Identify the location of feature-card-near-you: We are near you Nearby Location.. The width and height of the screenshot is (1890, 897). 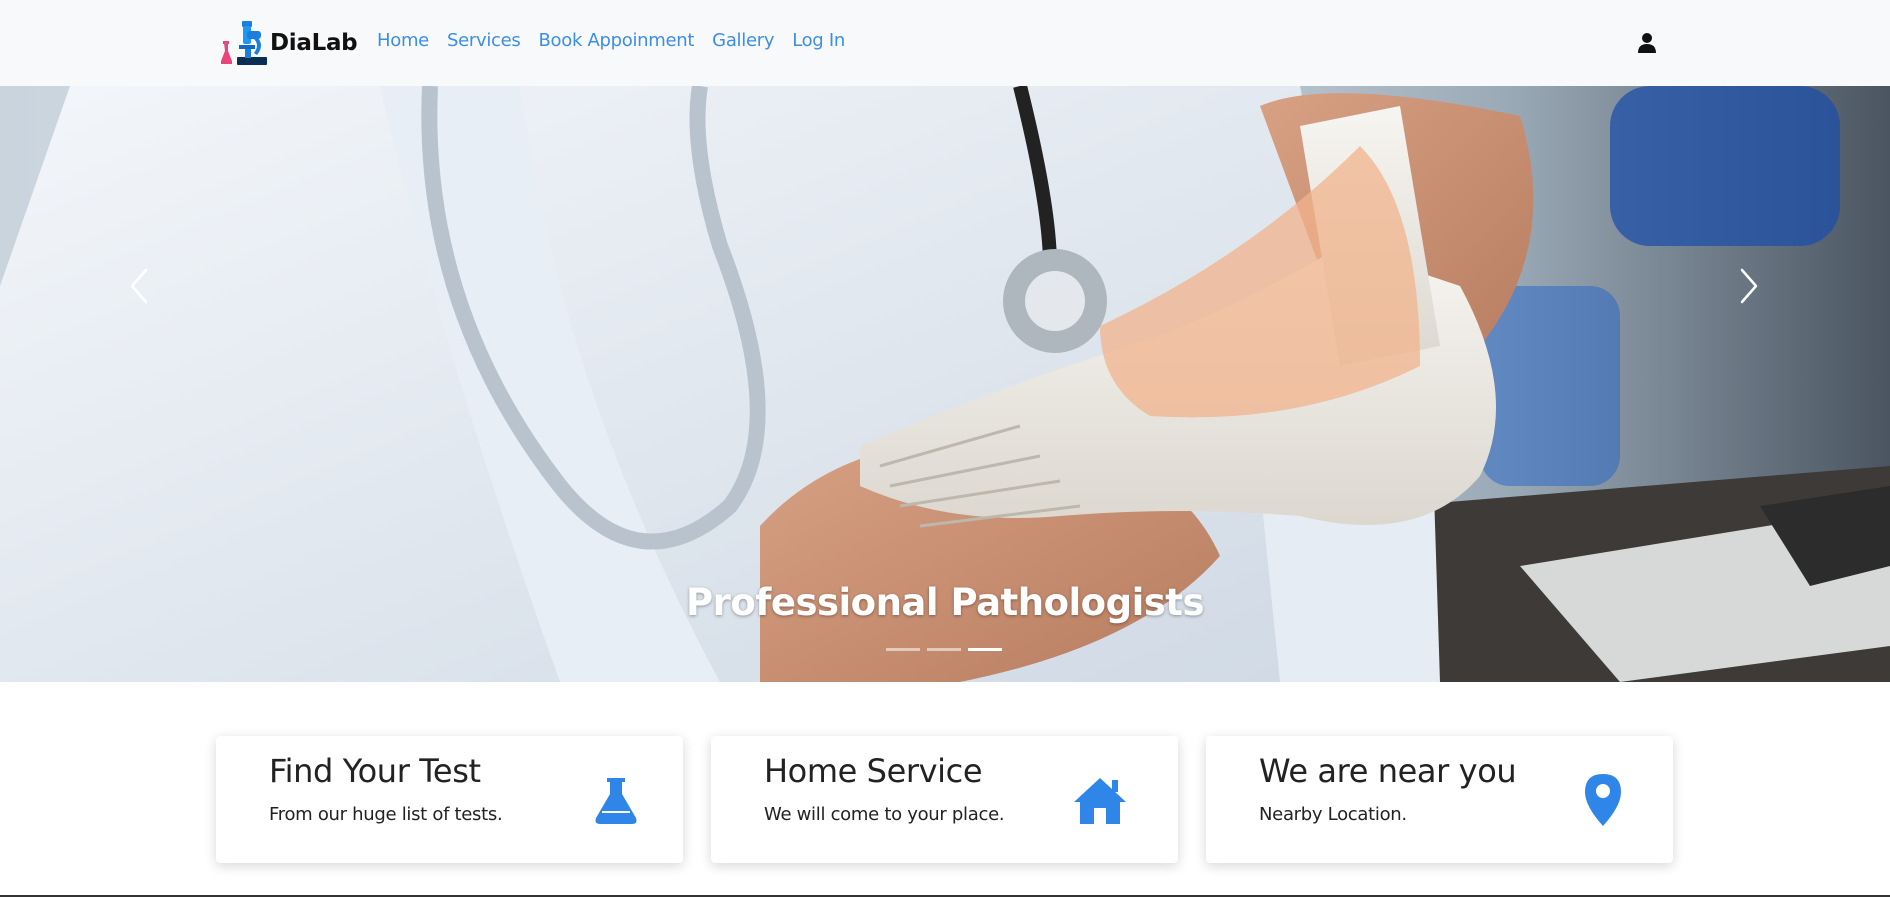
(1439, 799).